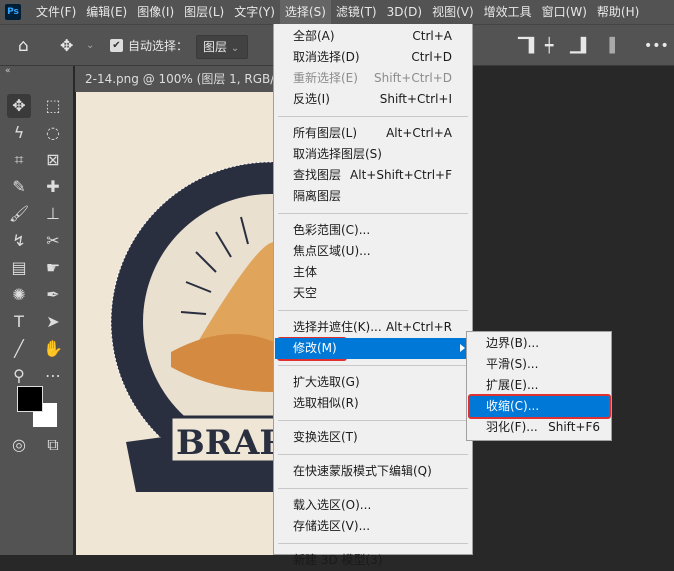 This screenshot has width=674, height=571. Describe the element at coordinates (453, 12) in the screenshot. I see `menu-8: 视图(V)` at that location.